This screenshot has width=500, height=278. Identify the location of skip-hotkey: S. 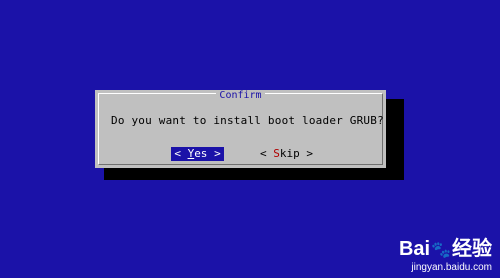
(276, 153).